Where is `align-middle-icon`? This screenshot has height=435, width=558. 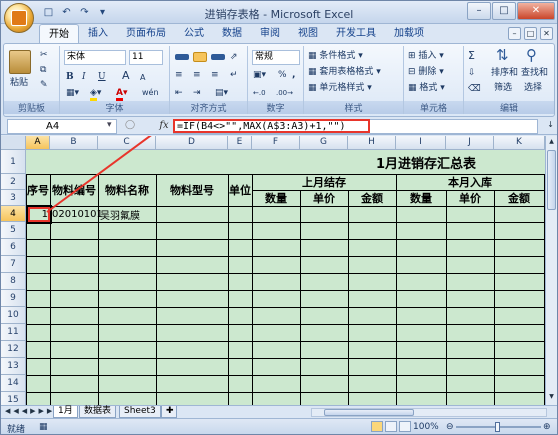
align-middle-icon is located at coordinates (200, 57).